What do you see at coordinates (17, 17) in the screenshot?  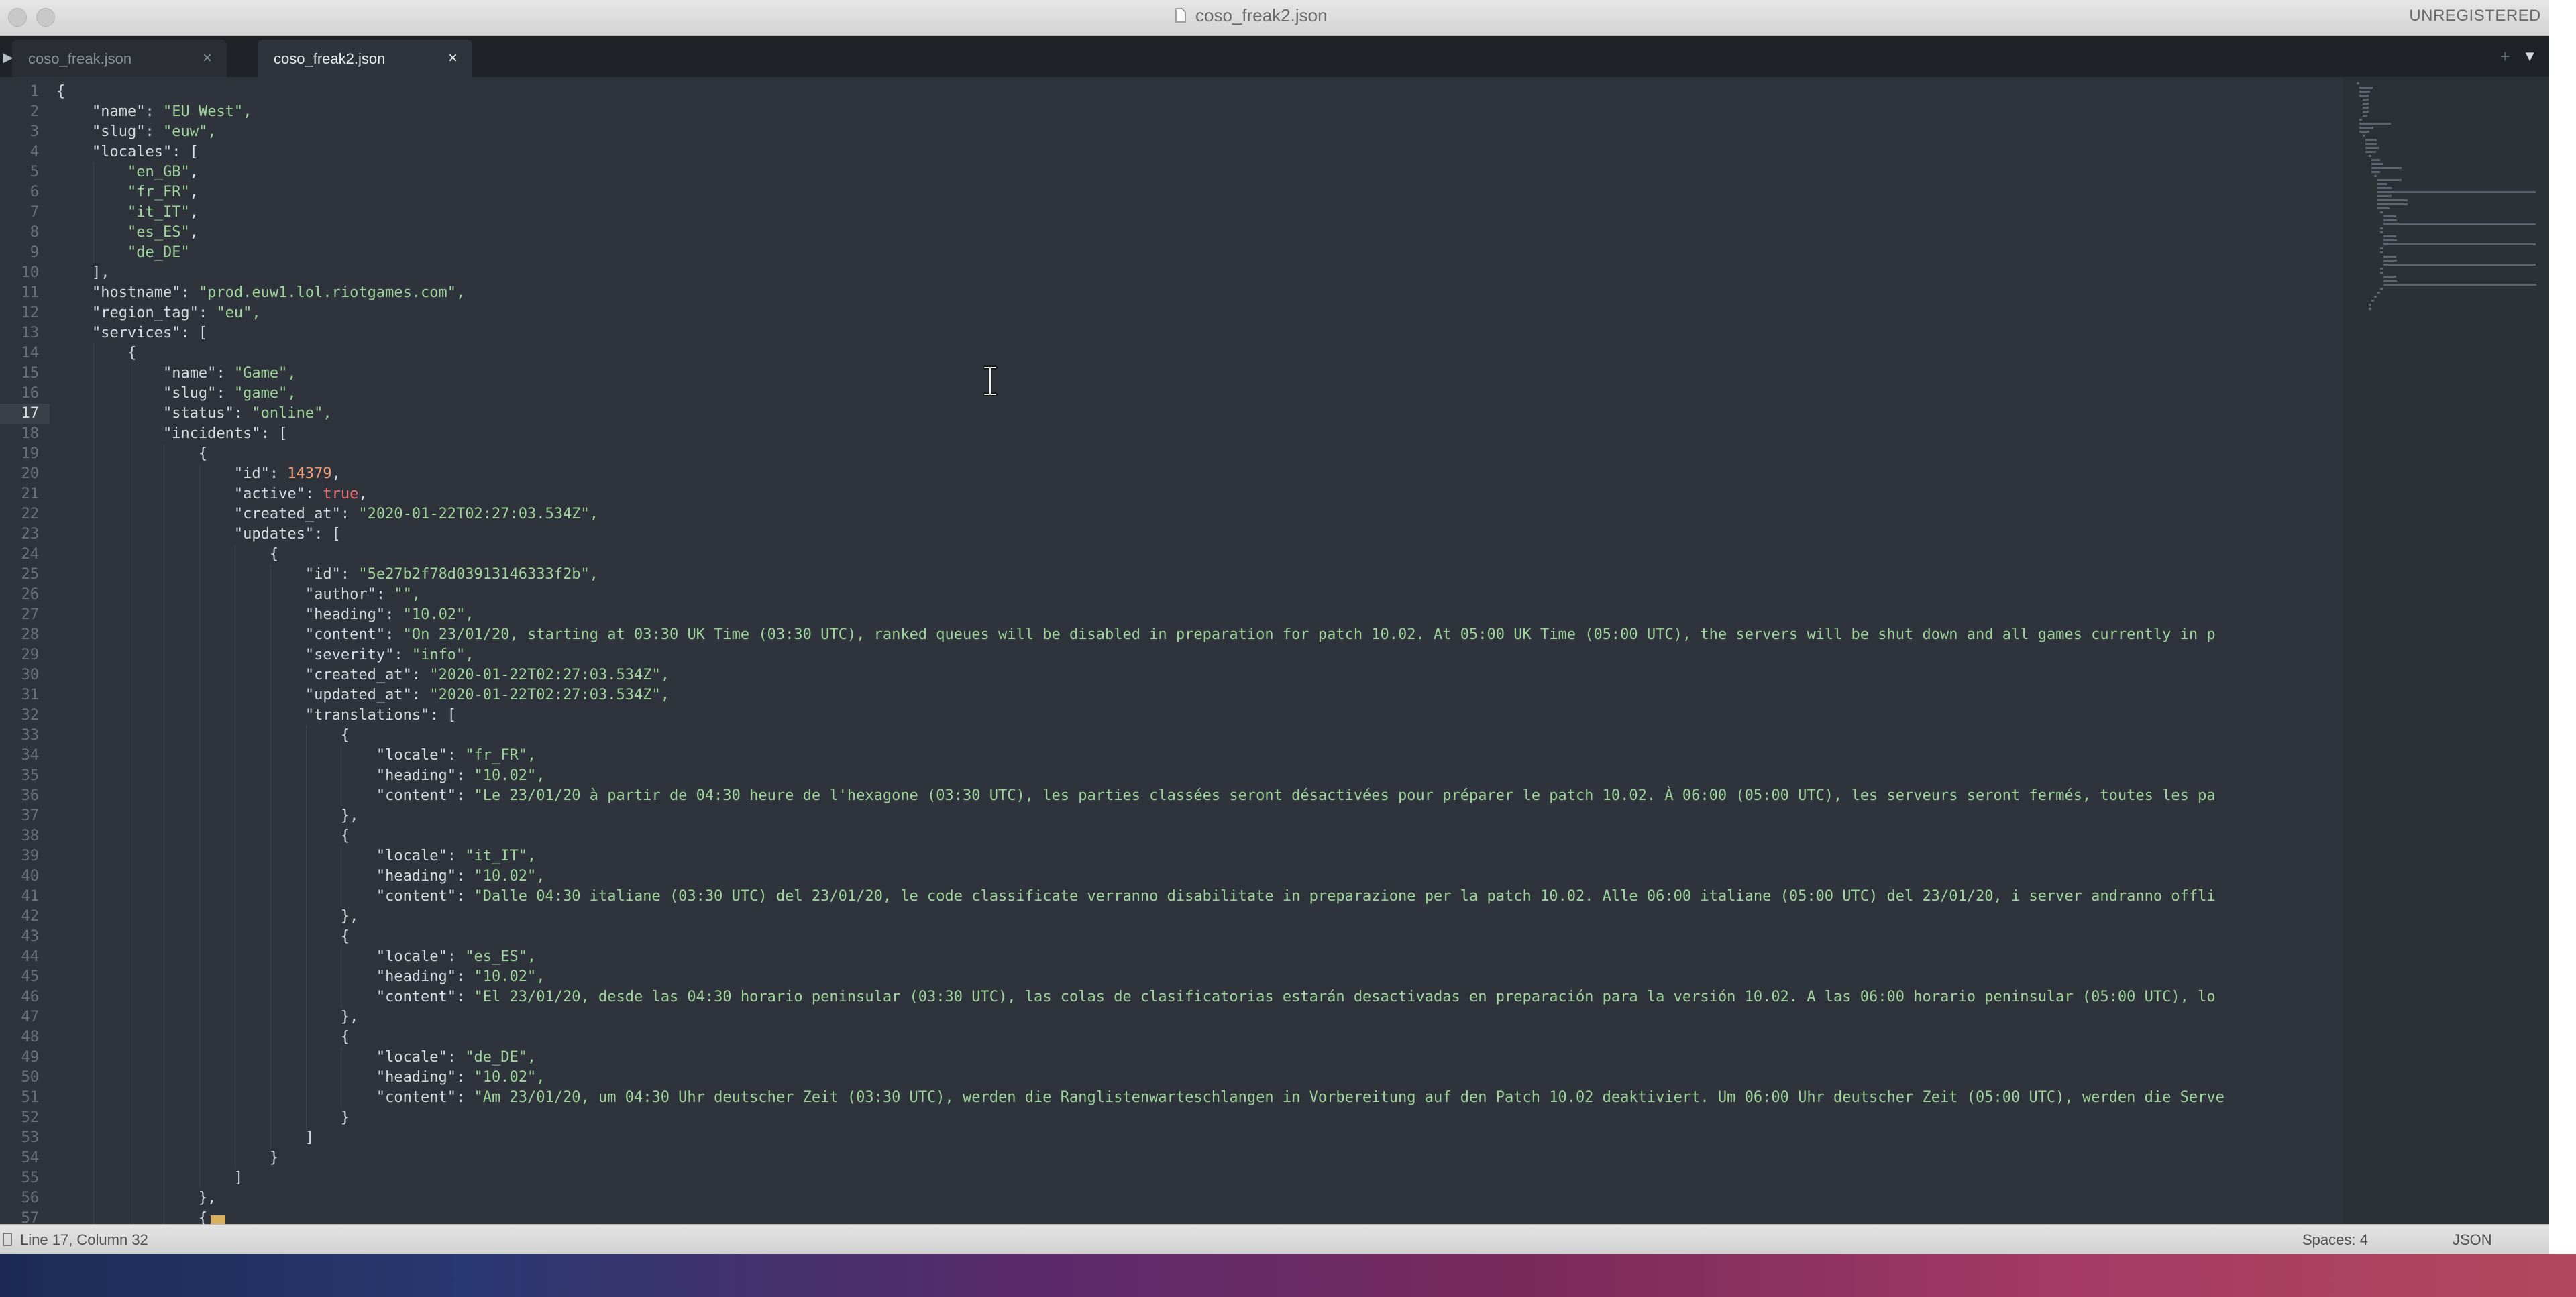 I see `close-window-button` at bounding box center [17, 17].